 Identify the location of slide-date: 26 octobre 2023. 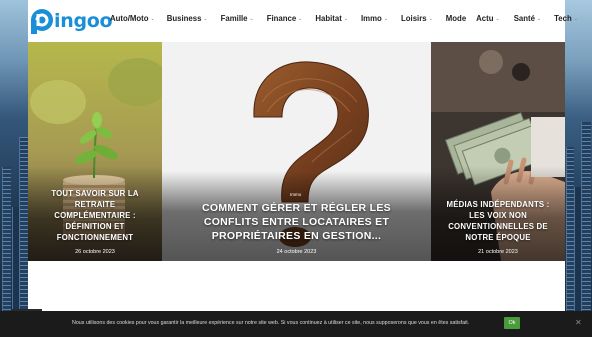
(95, 252).